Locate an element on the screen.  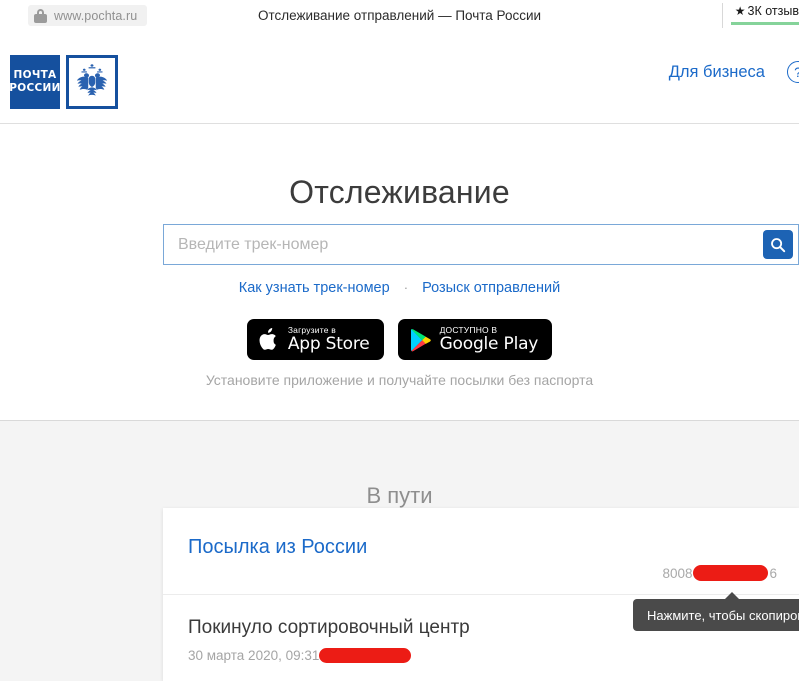
url-text: www.pochta.ru is located at coordinates (96, 15).